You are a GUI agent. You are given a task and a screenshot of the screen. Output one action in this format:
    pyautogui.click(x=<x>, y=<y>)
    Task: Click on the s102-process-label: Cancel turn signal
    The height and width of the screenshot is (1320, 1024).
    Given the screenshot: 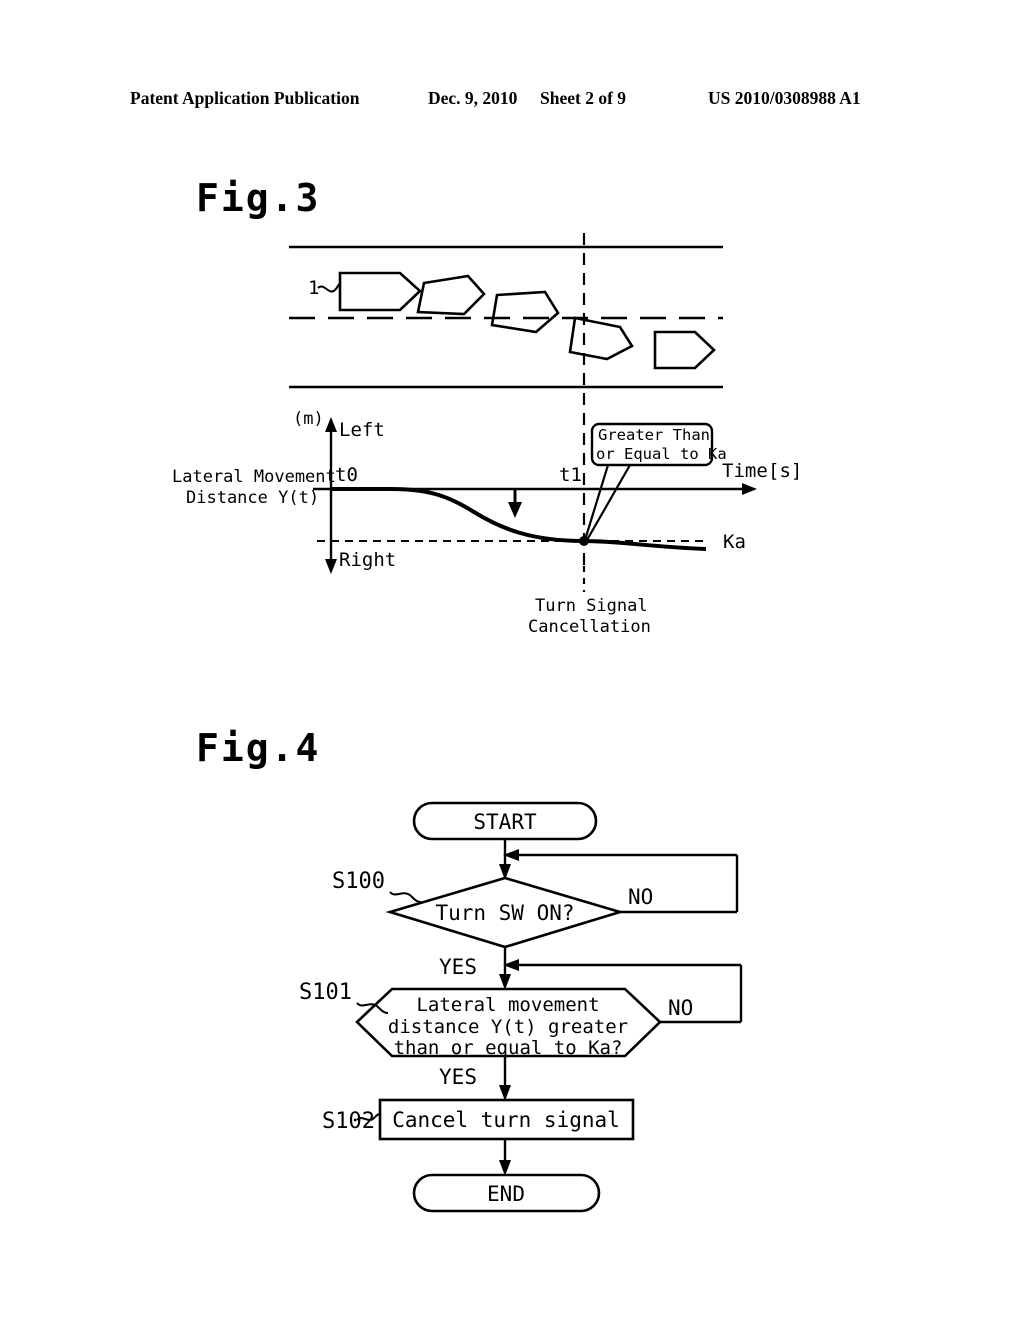 What is the action you would take?
    pyautogui.click(x=506, y=1120)
    